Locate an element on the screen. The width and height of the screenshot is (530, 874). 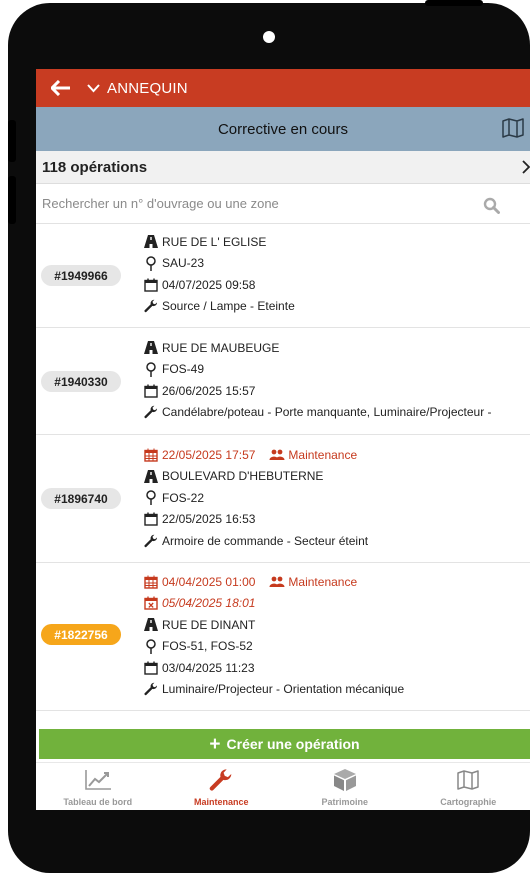
fault-description: Source / Lampe - Eteinte is located at coordinates (228, 306).